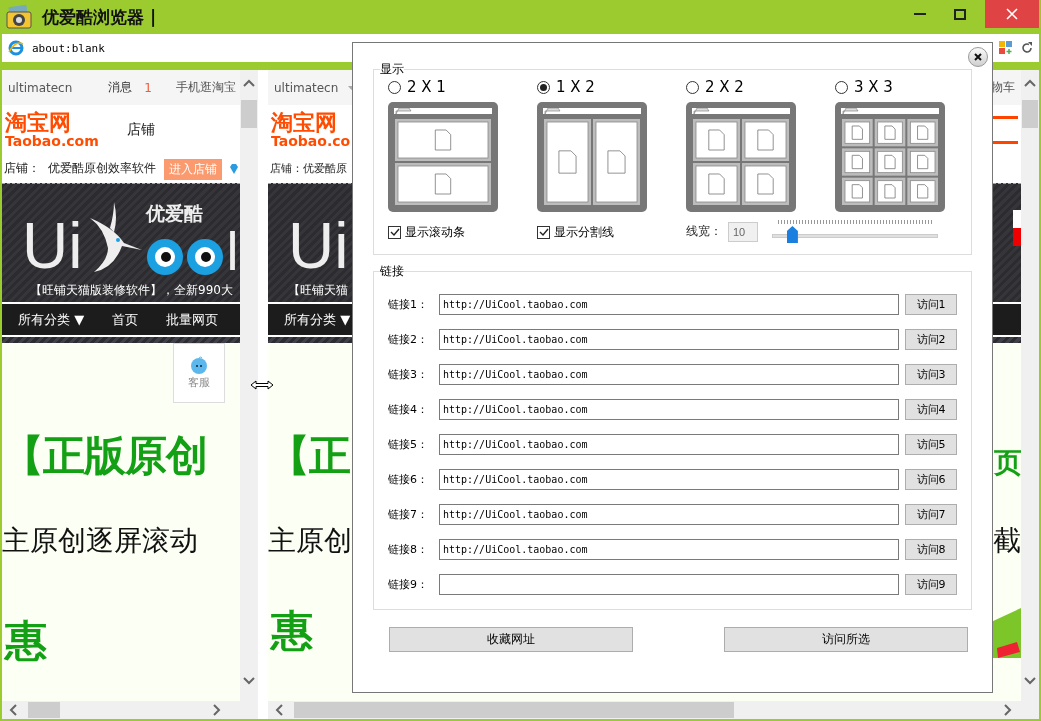  I want to click on line-width-field: 10, so click(743, 232).